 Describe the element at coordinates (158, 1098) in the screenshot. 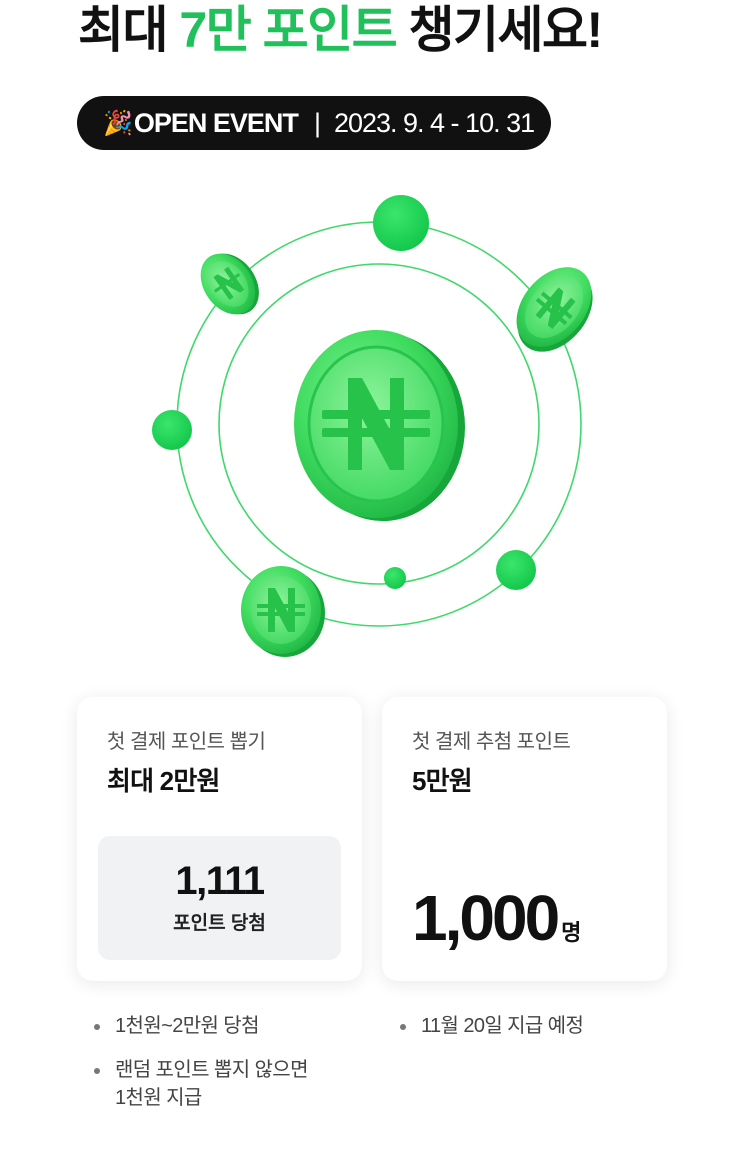

I see `note-line: 1천원 지급` at that location.